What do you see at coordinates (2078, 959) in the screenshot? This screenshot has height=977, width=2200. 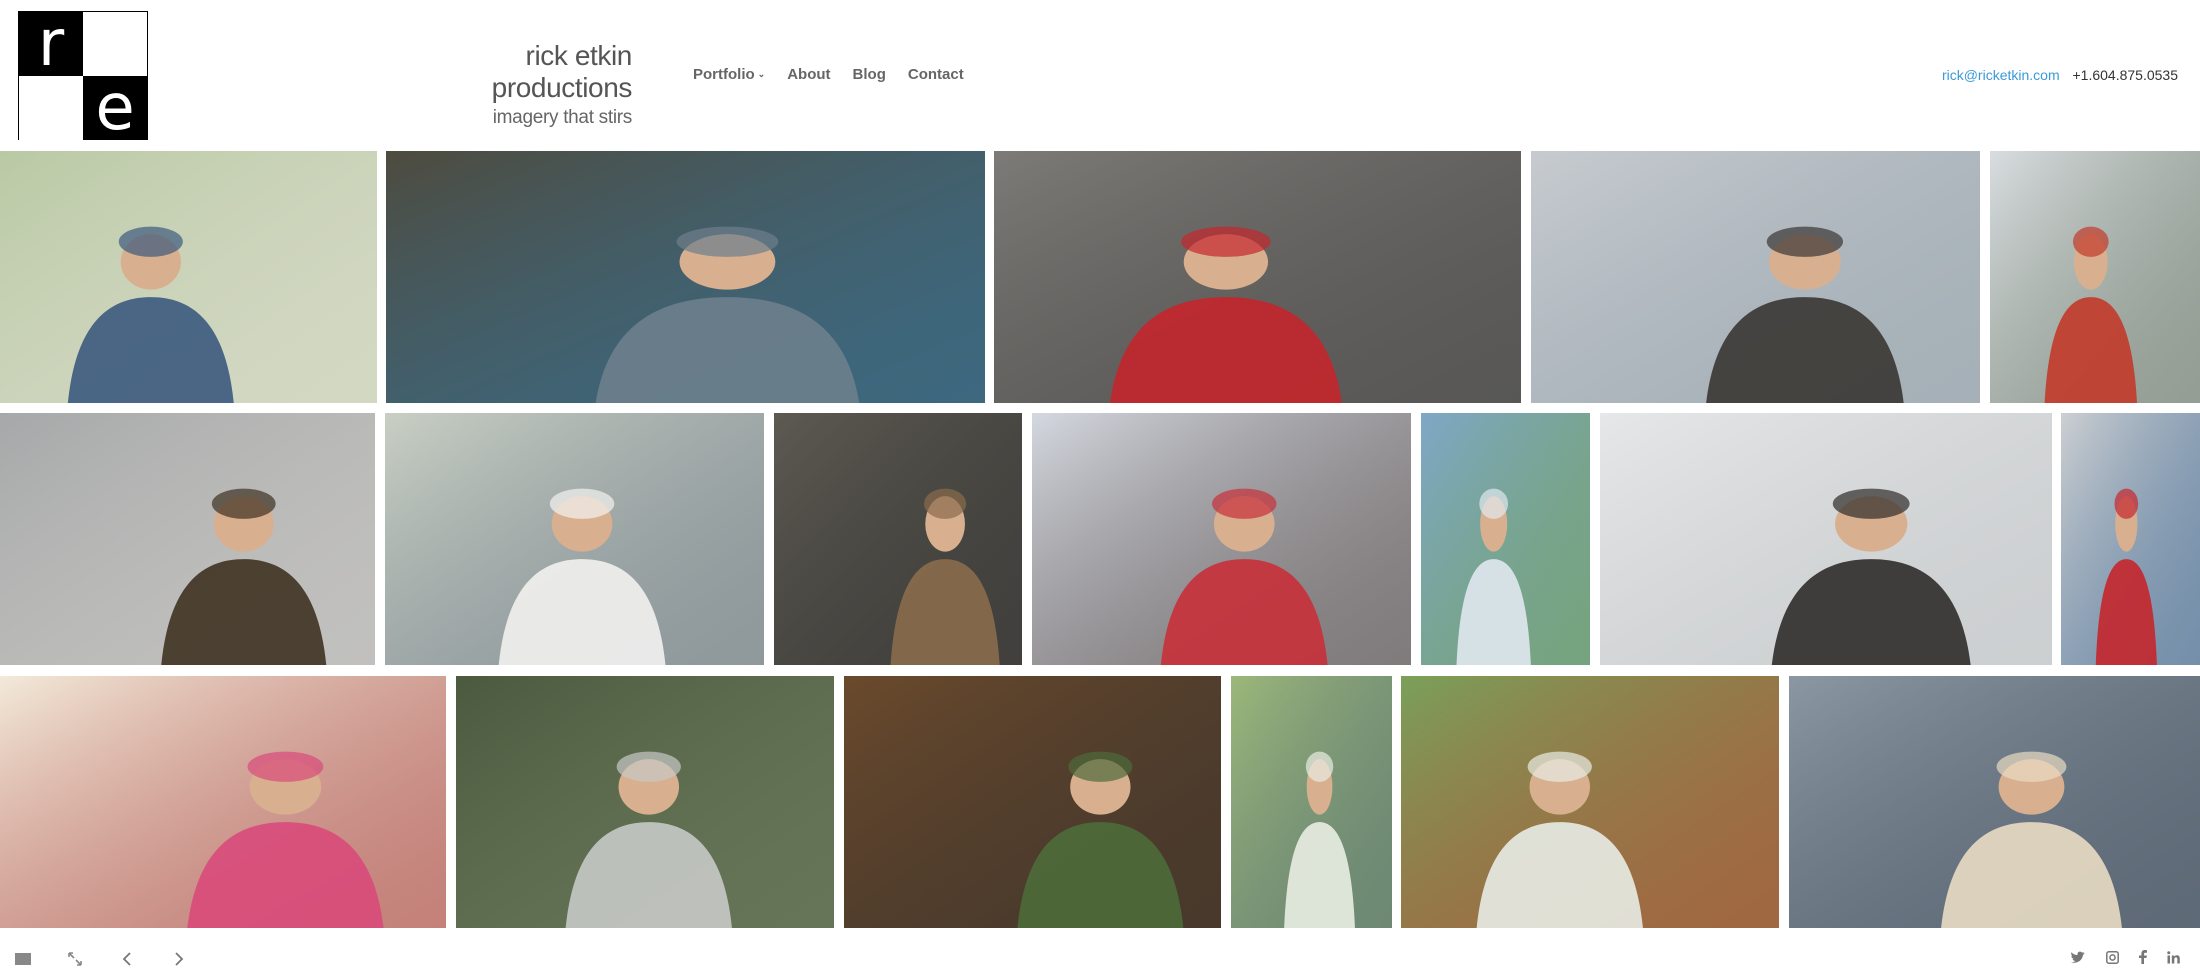 I see `twitter-icon` at bounding box center [2078, 959].